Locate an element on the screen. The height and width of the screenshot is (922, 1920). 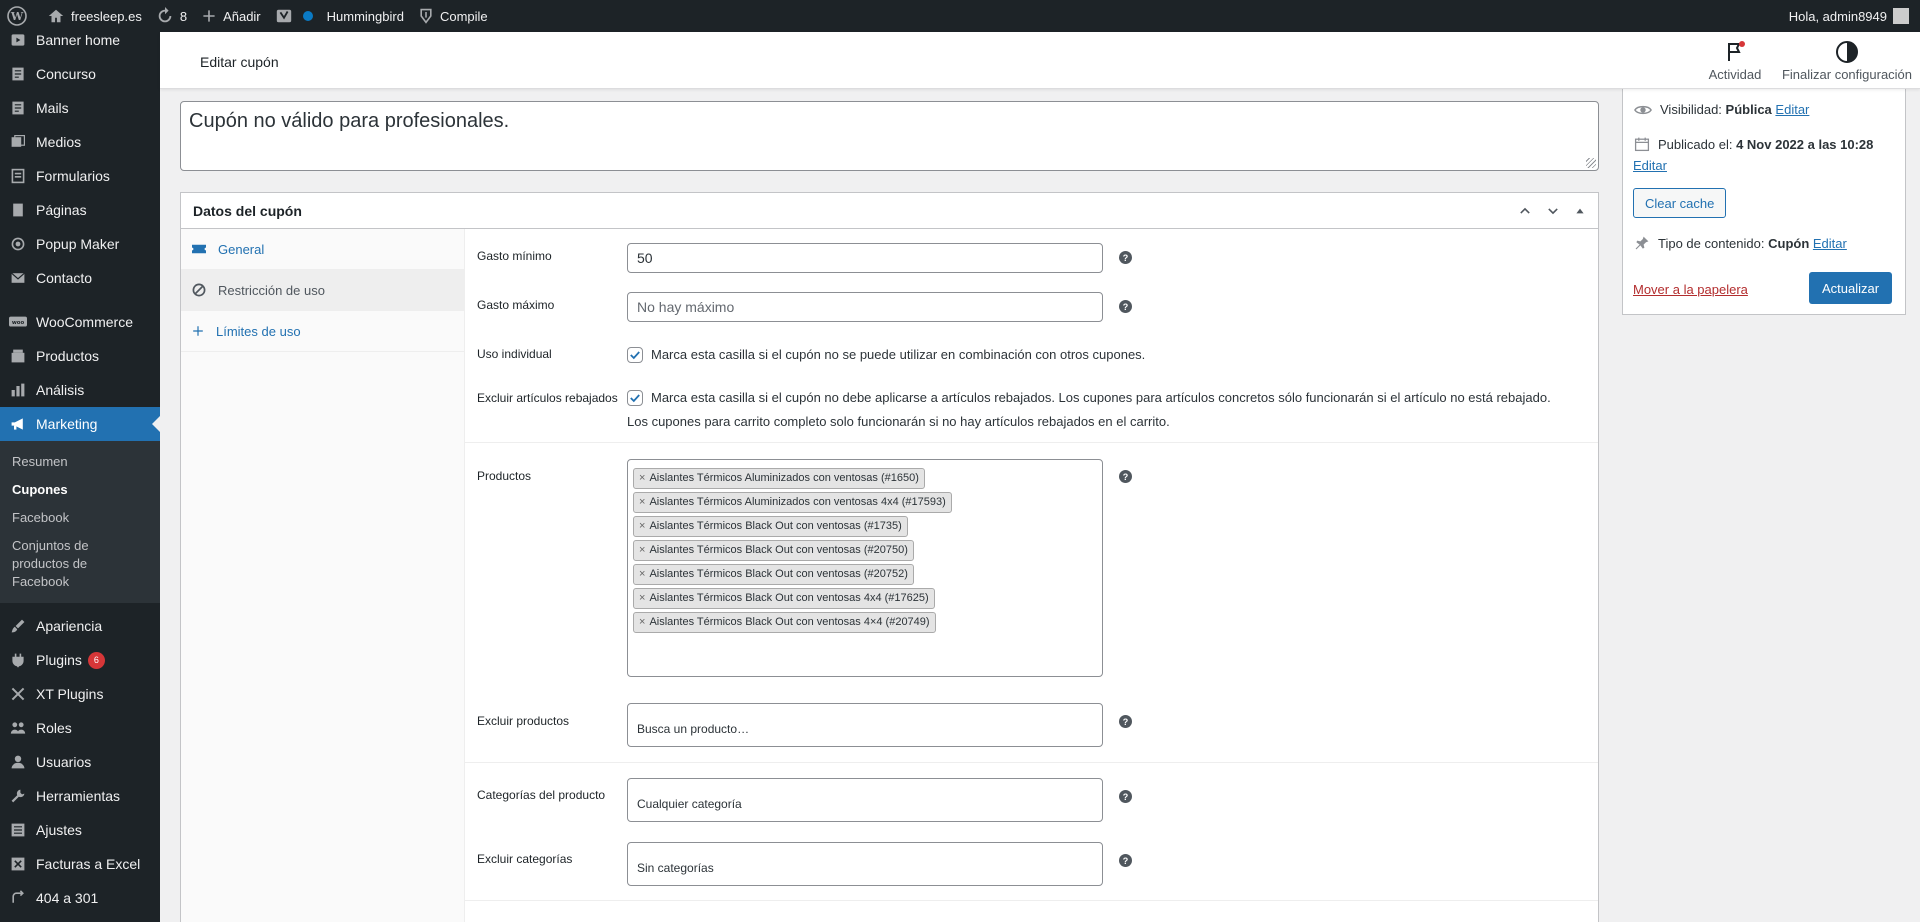
flag-icon is located at coordinates (1736, 51).